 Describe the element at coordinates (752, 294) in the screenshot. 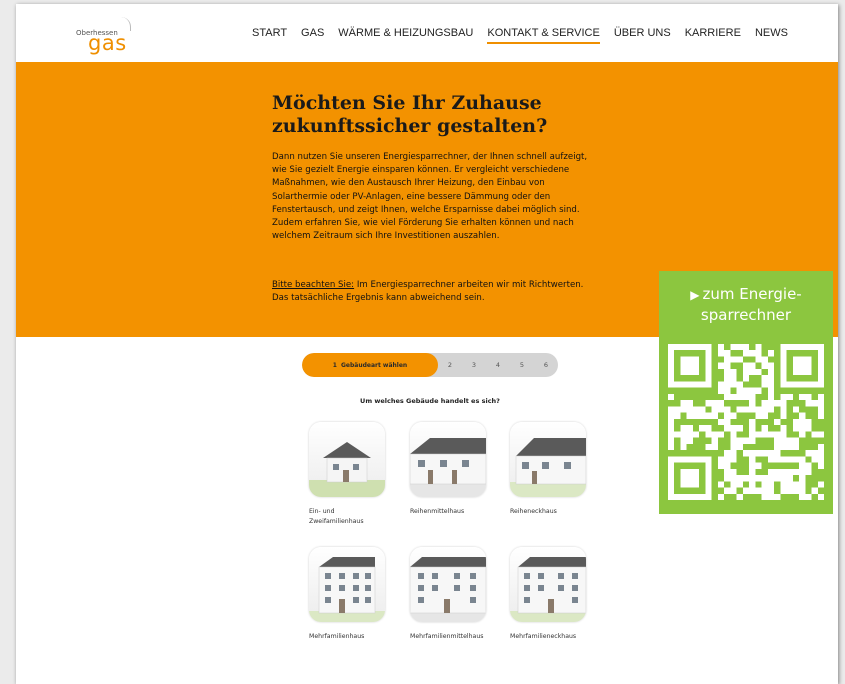

I see `qr-line-1: zum Energie-` at that location.